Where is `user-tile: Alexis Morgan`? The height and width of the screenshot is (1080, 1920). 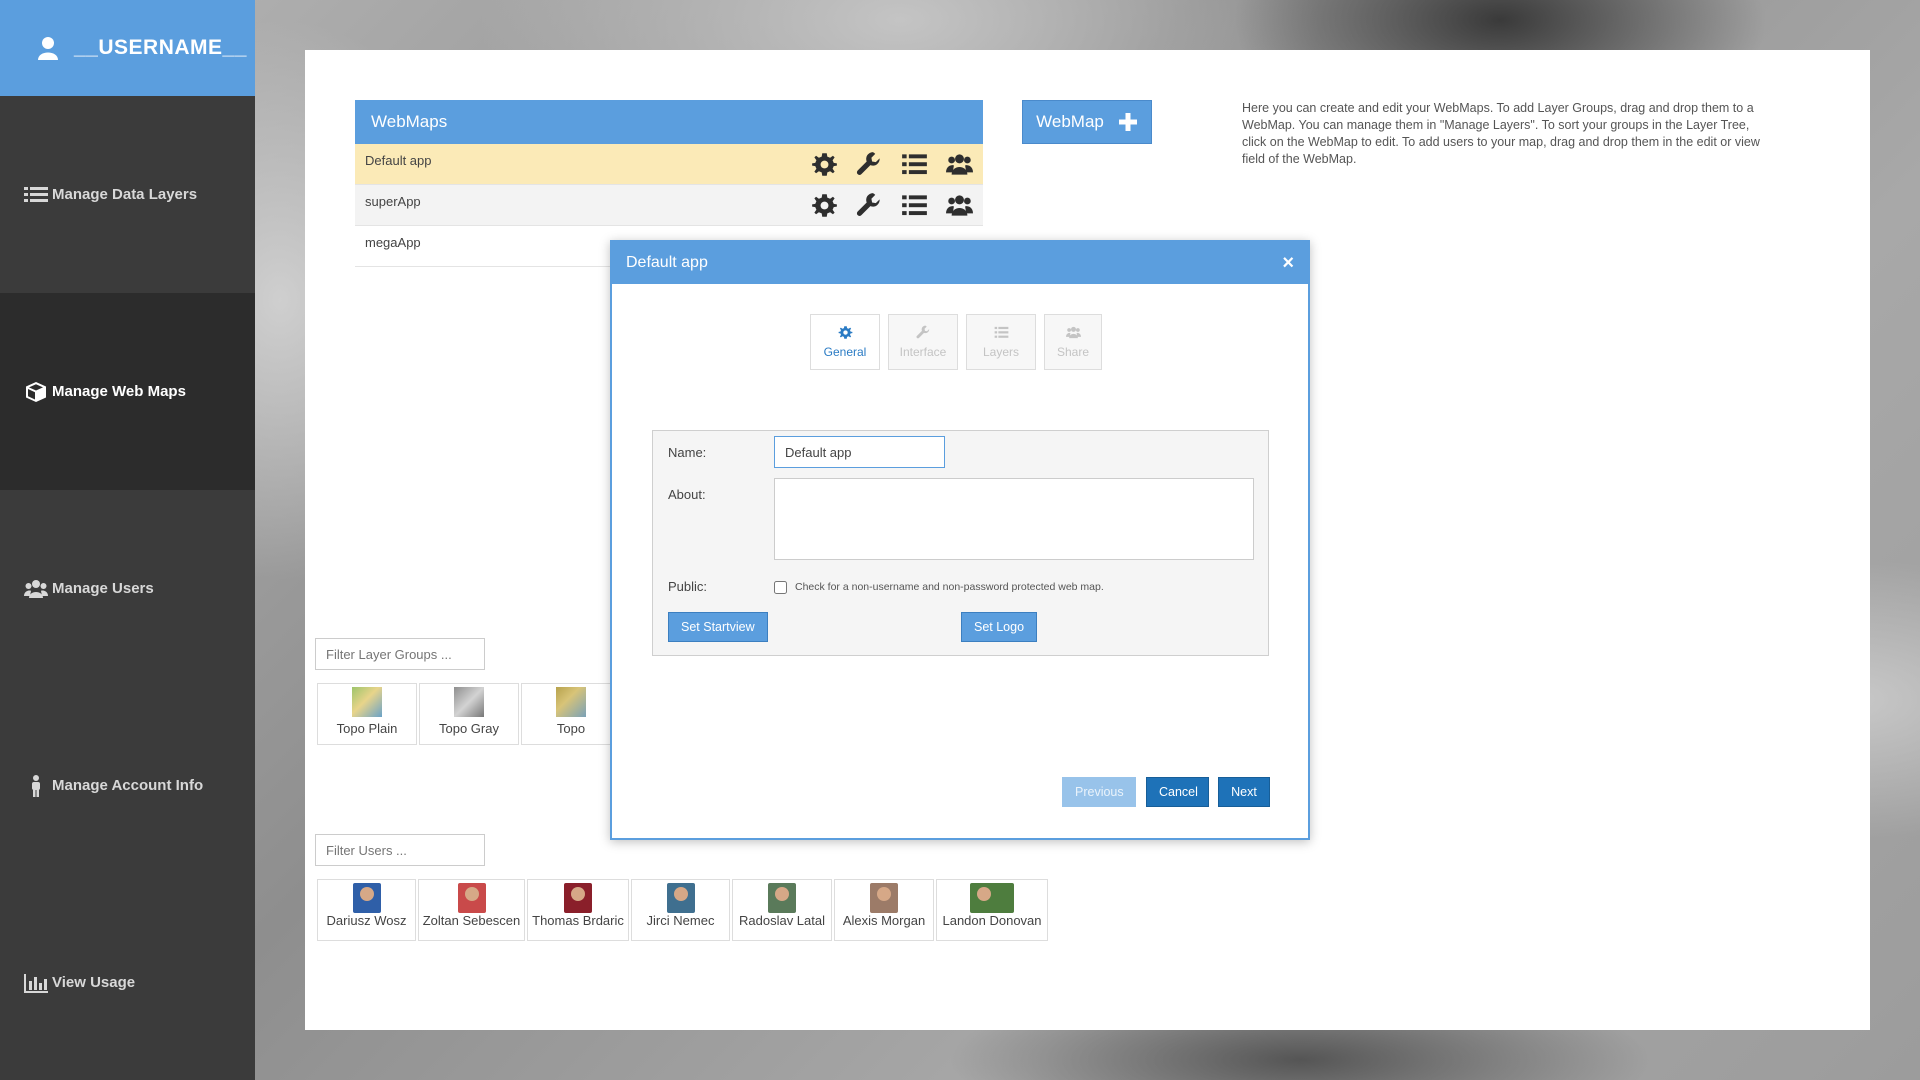
user-tile: Alexis Morgan is located at coordinates (884, 910).